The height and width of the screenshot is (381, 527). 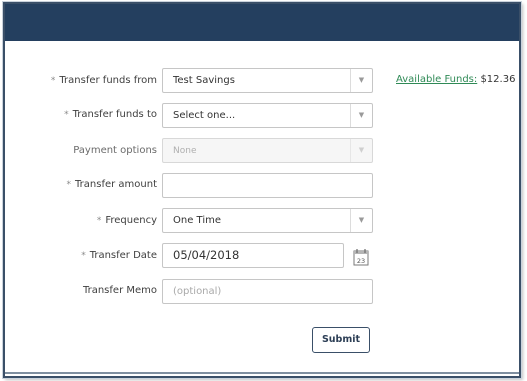 I want to click on memo-label: Transfer Memo, so click(x=120, y=290).